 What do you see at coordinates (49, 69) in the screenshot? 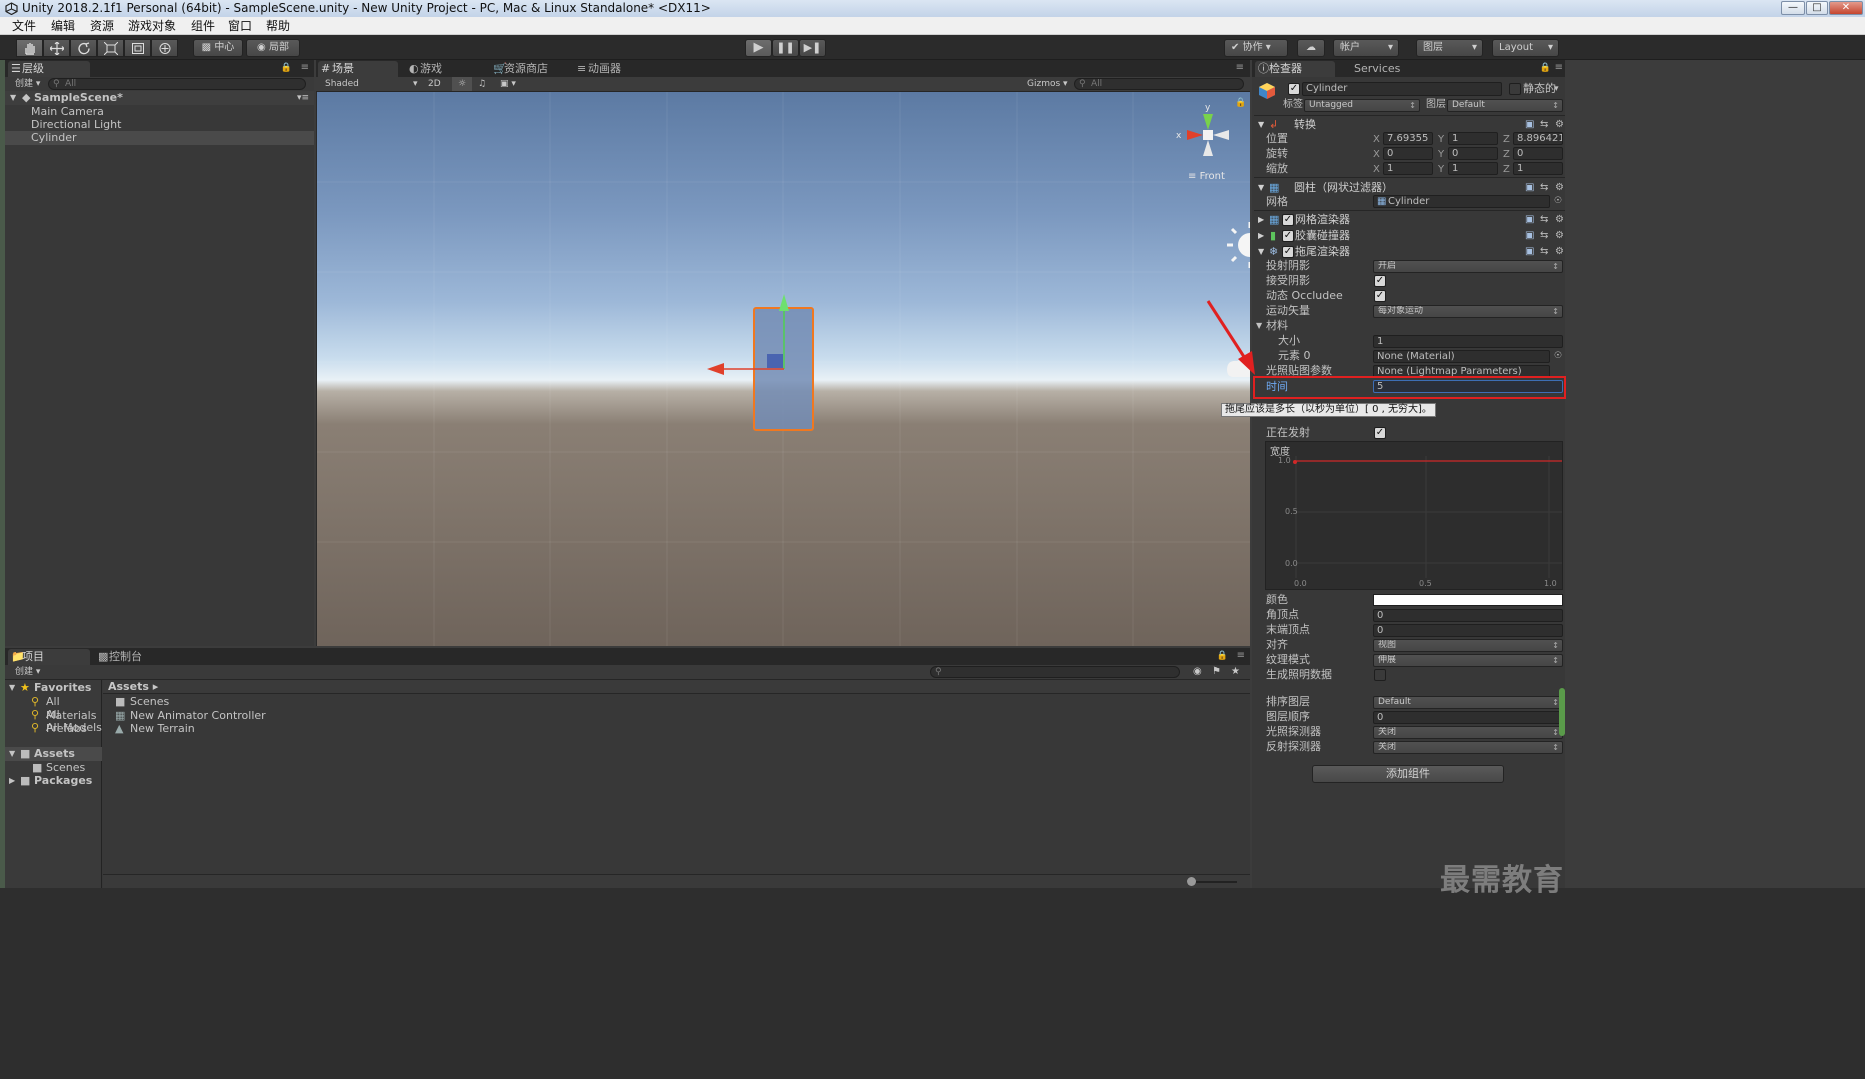
I see `tab-hierarchy: ☰ 层级` at bounding box center [49, 69].